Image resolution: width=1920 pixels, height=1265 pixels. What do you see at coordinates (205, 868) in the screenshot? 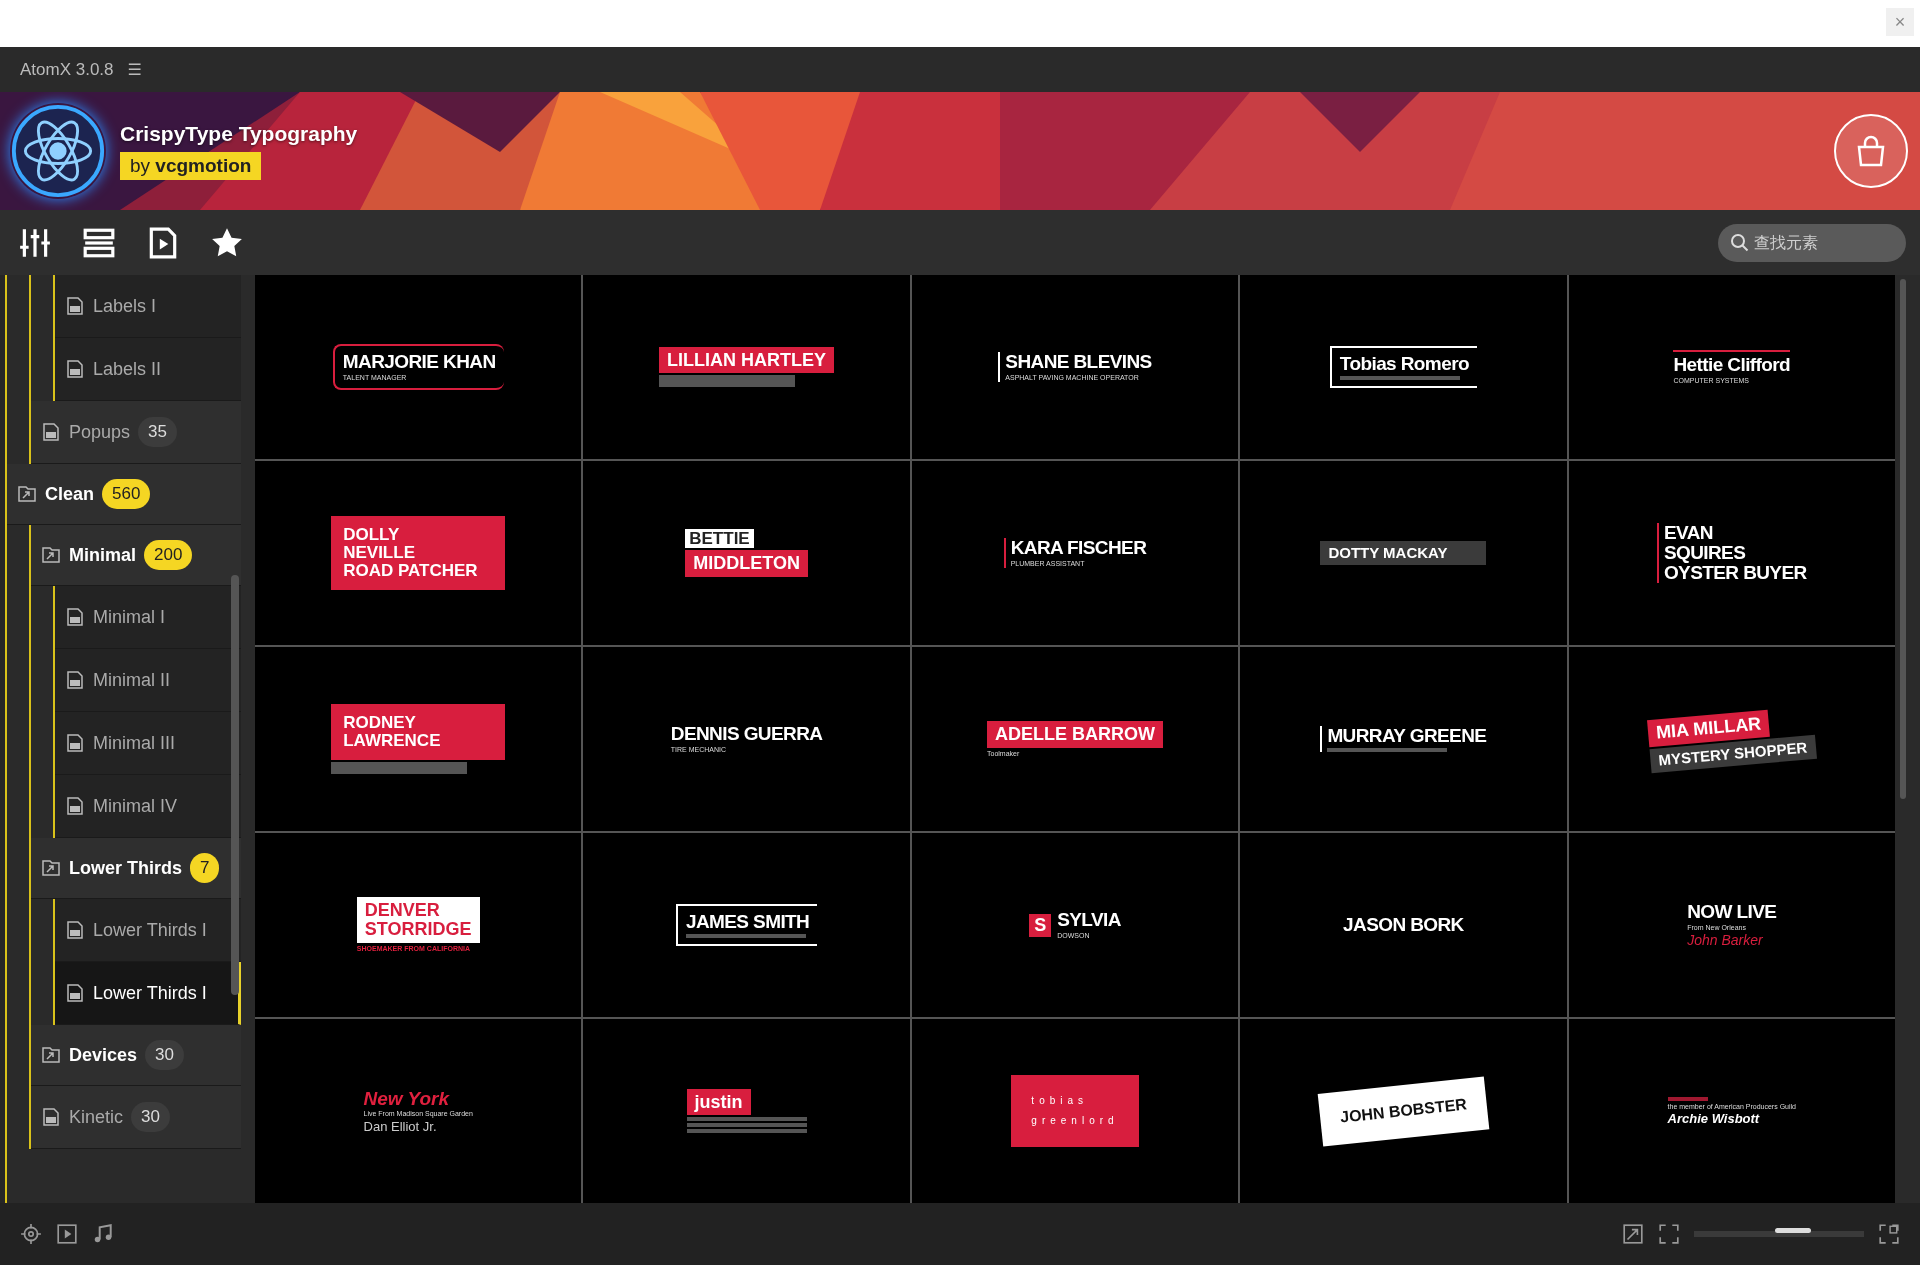
I see `count-badge: 7` at bounding box center [205, 868].